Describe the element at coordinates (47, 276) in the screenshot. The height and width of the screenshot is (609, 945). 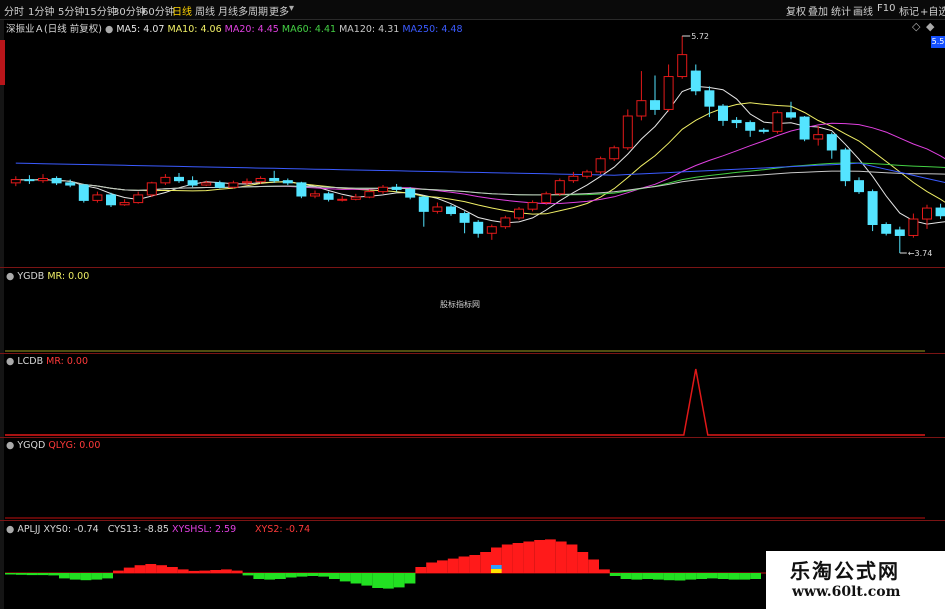
I see `ygdb-header: ● YGDB MR: 0.00` at that location.